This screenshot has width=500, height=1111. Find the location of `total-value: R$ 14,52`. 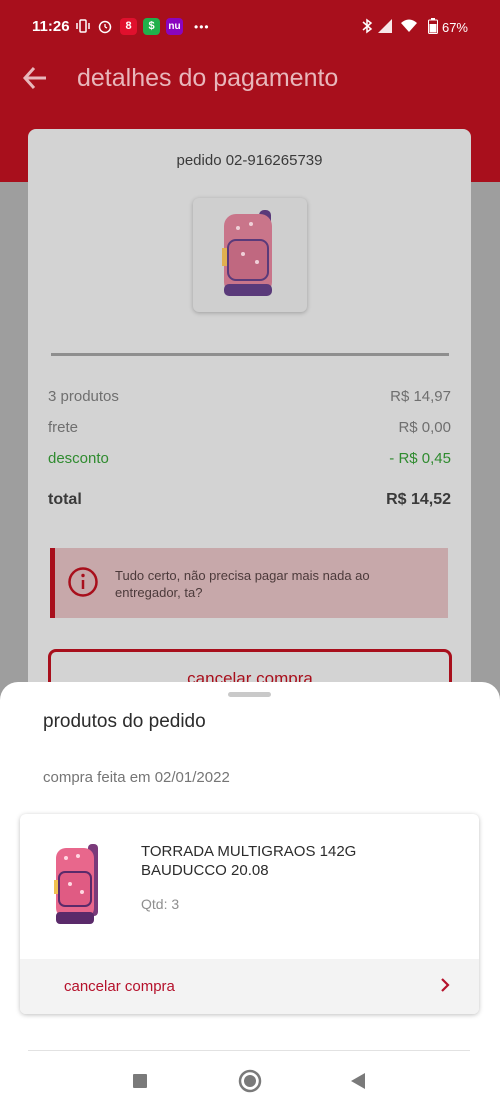

total-value: R$ 14,52 is located at coordinates (418, 499).